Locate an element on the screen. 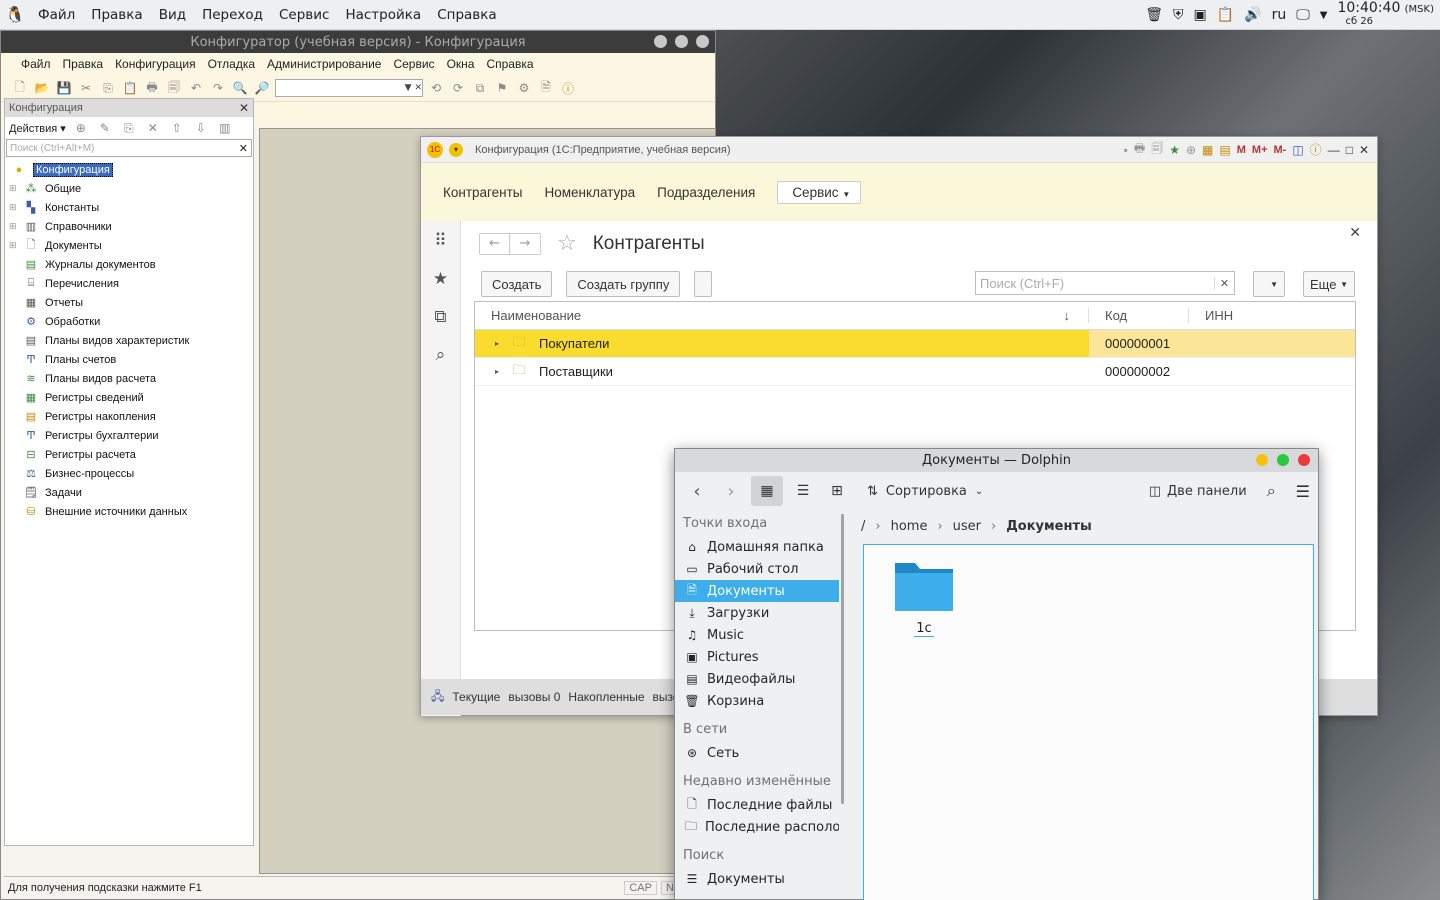  cfg-menu-configuration: Конфигурация is located at coordinates (155, 64).